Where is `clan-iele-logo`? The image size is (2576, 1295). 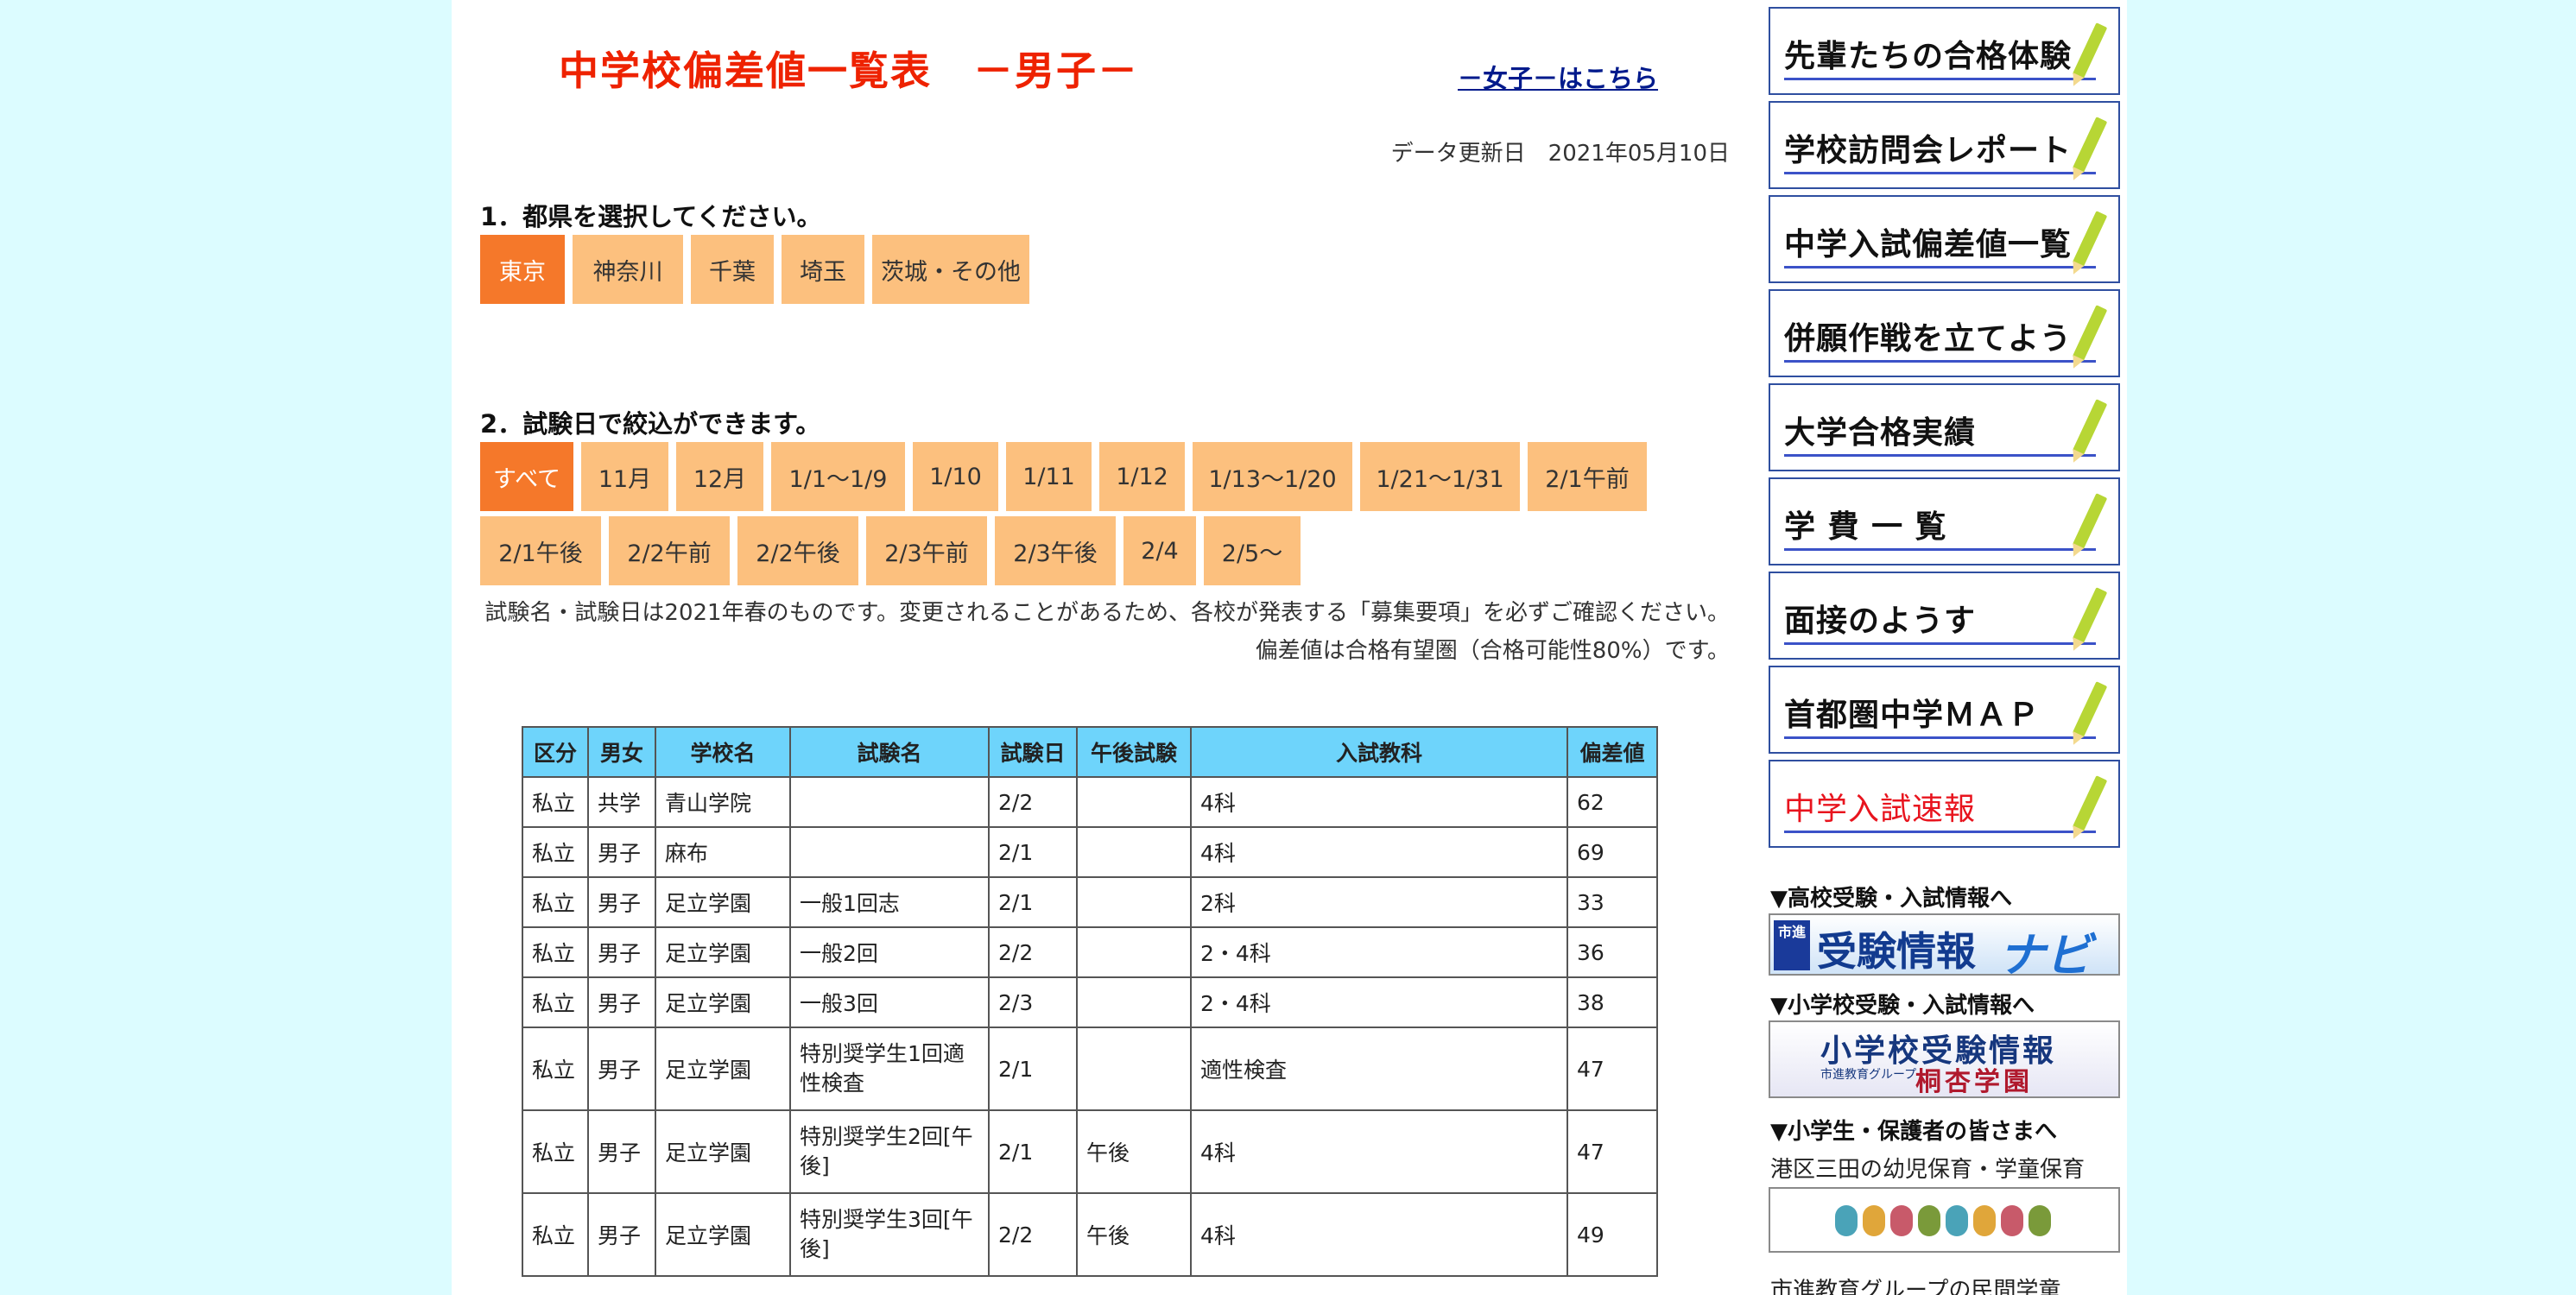 clan-iele-logo is located at coordinates (1943, 1220).